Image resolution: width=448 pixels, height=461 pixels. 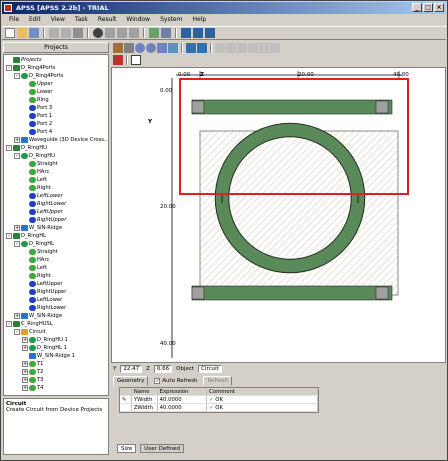 I want to click on window-tile-icon, so click(x=186, y=33).